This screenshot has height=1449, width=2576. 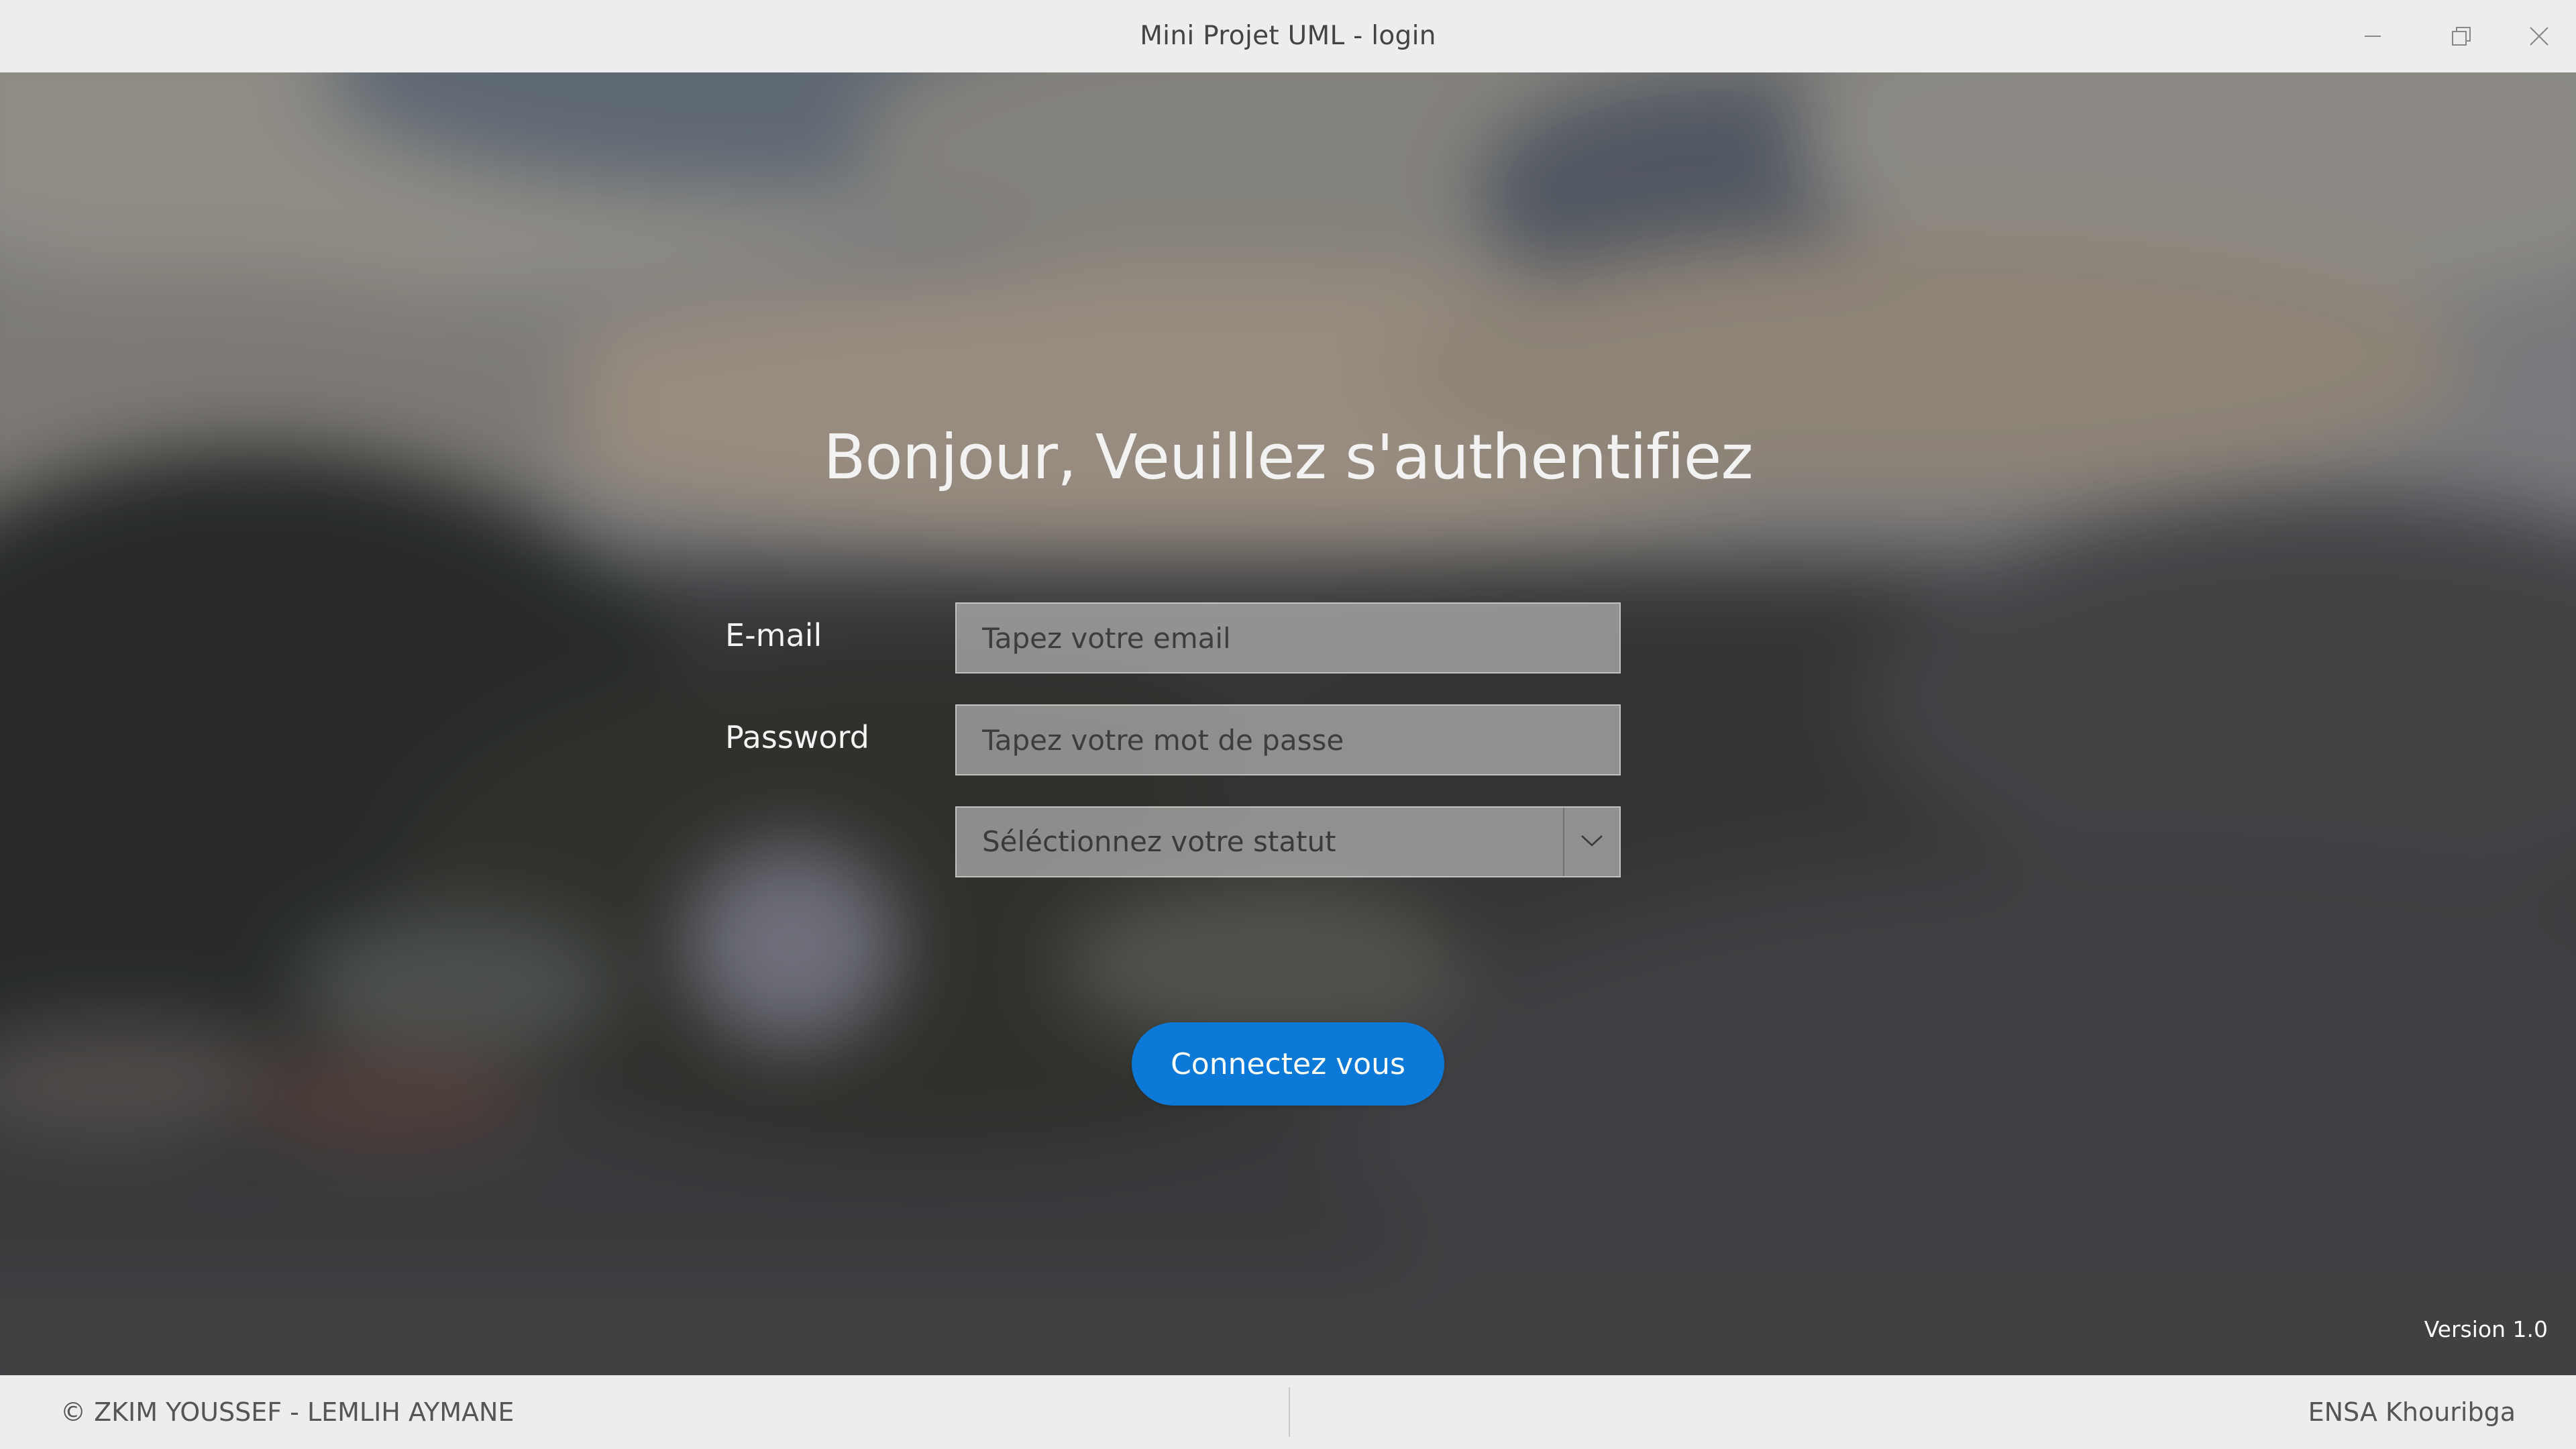 I want to click on close-button, so click(x=2536, y=36).